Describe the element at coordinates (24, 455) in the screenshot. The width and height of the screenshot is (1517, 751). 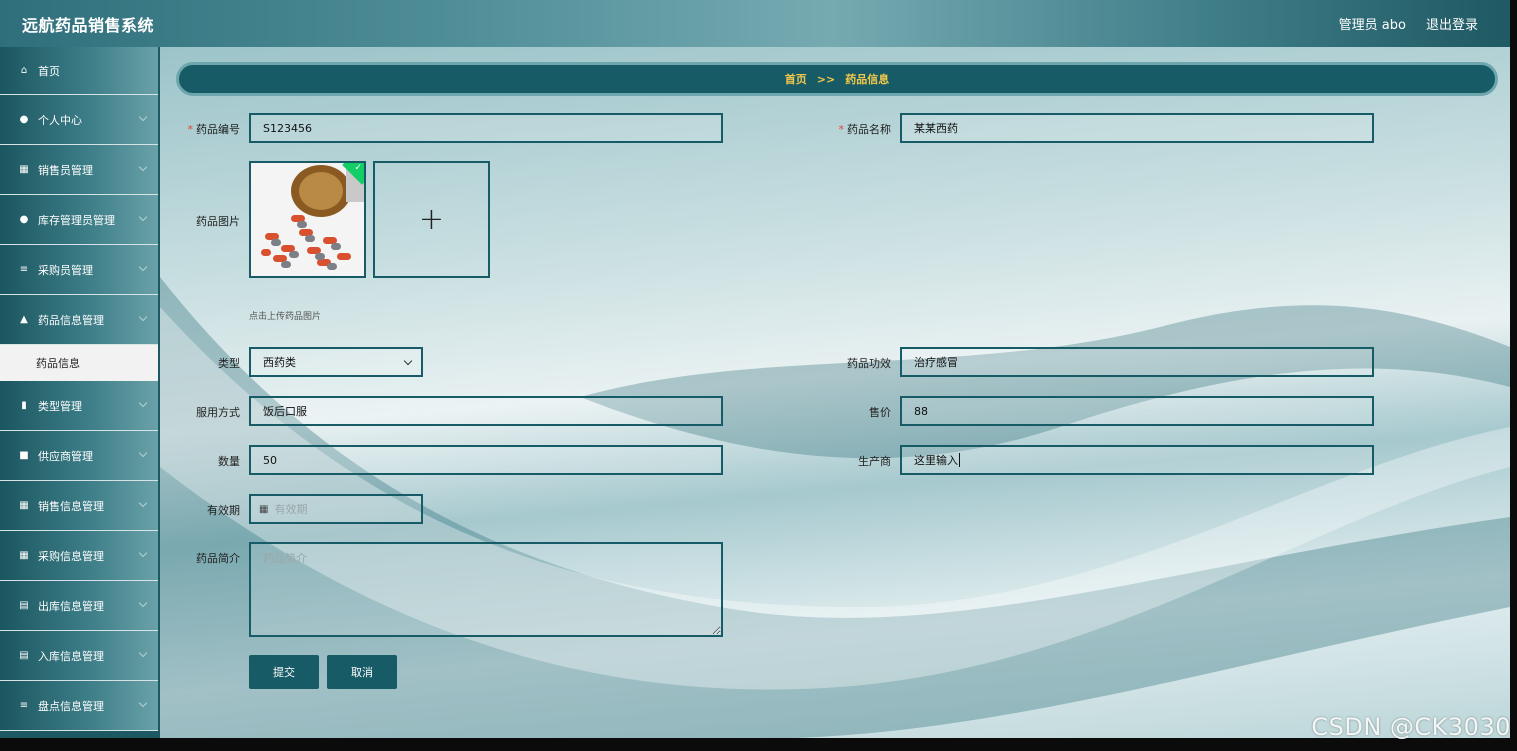
I see `briefcase-icon: ■` at that location.